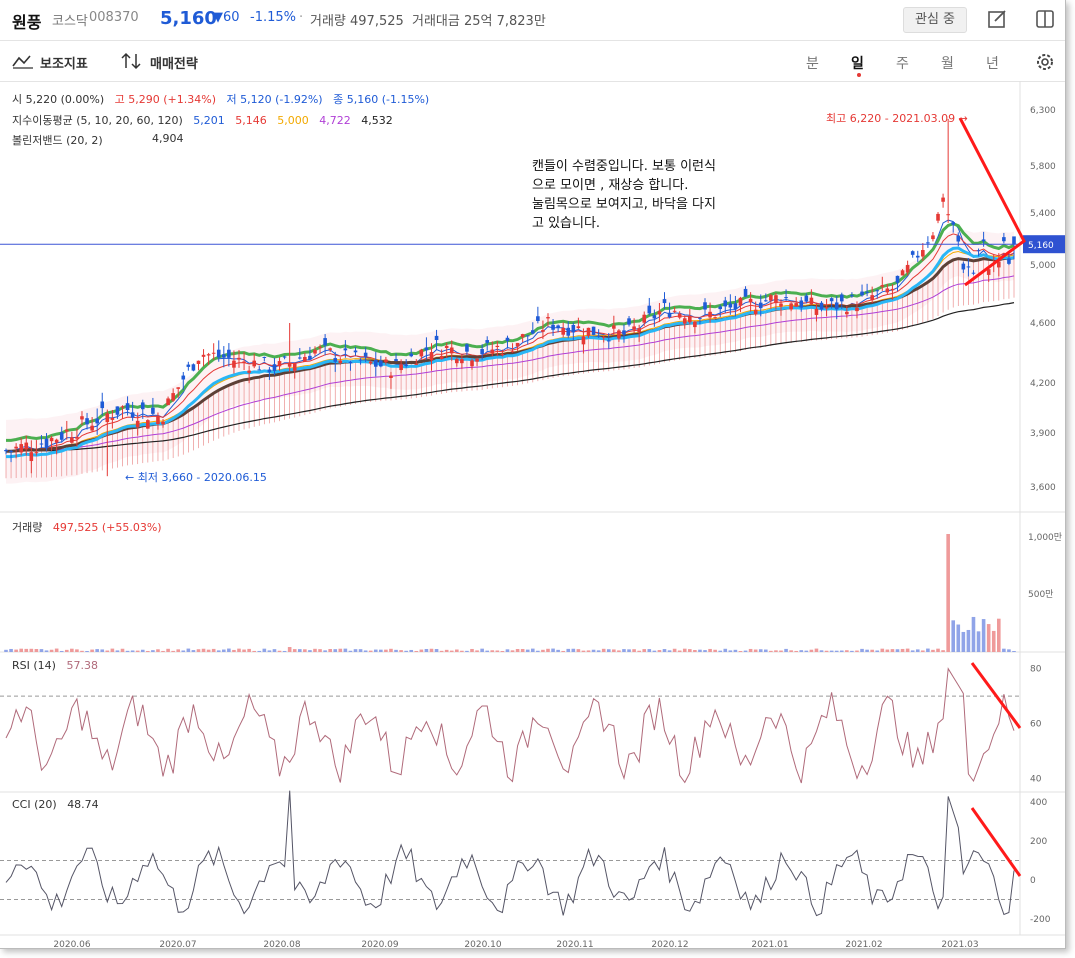 This screenshot has height=958, width=1075. I want to click on volume-text: 거래량 497,525, so click(357, 21).